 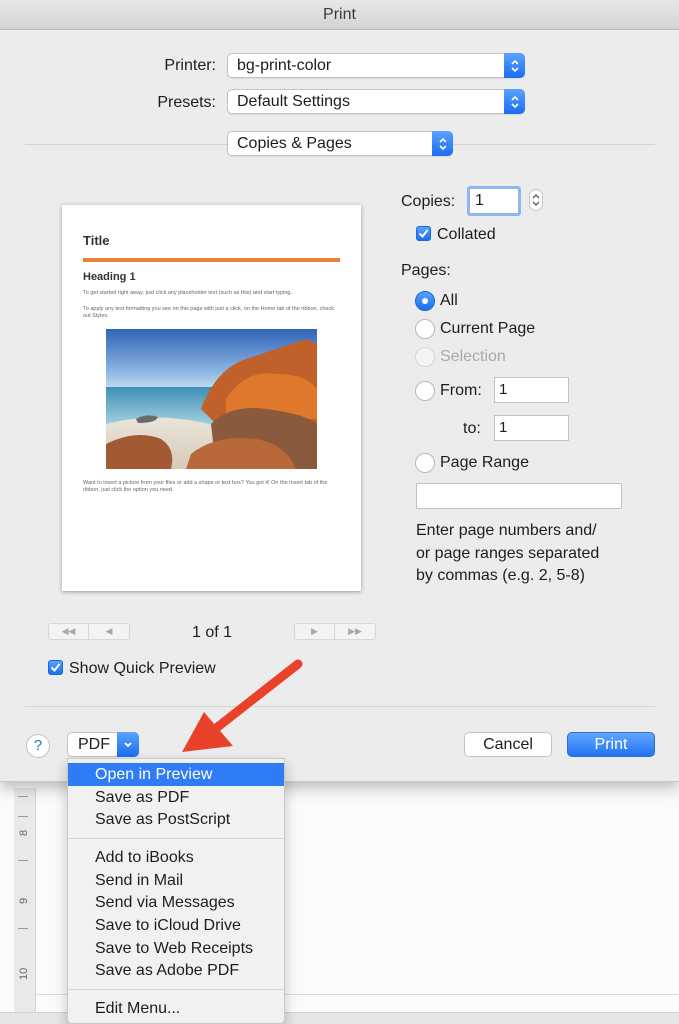 What do you see at coordinates (211, 260) in the screenshot?
I see `preview-title-rule` at bounding box center [211, 260].